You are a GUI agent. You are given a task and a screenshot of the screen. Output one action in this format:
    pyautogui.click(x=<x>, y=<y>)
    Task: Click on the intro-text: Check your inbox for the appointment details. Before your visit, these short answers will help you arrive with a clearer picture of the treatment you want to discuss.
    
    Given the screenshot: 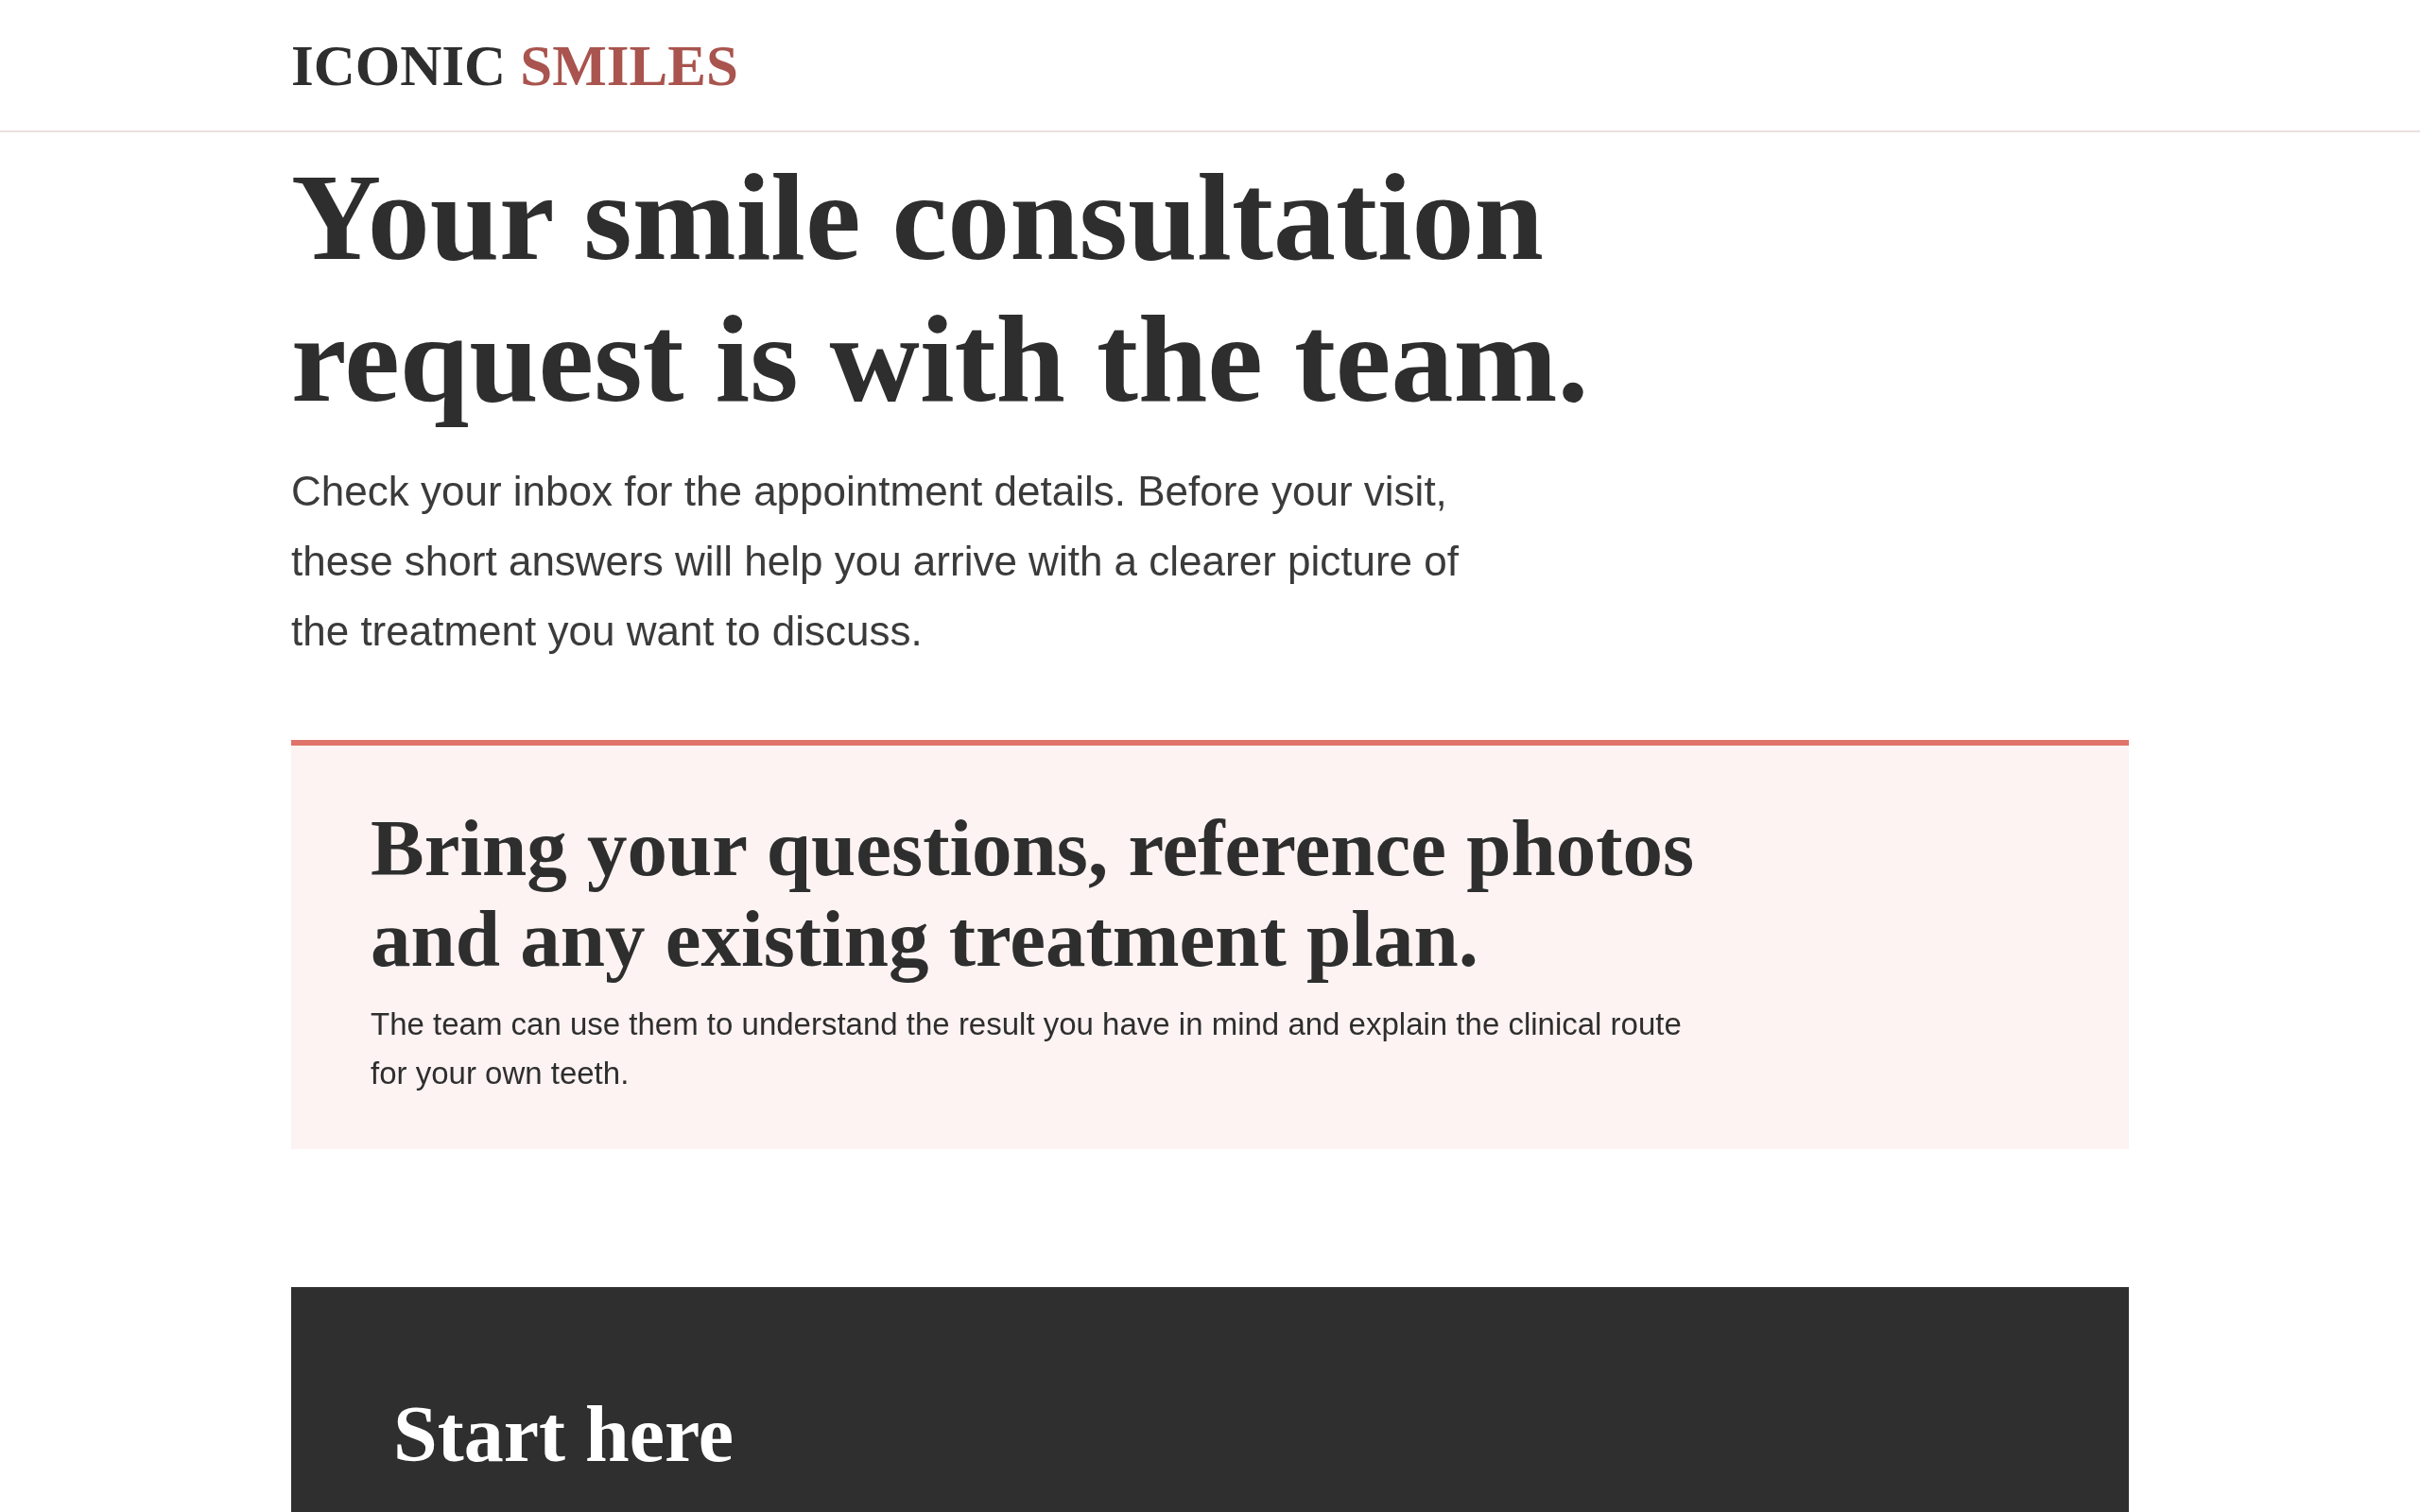 What is the action you would take?
    pyautogui.click(x=875, y=561)
    